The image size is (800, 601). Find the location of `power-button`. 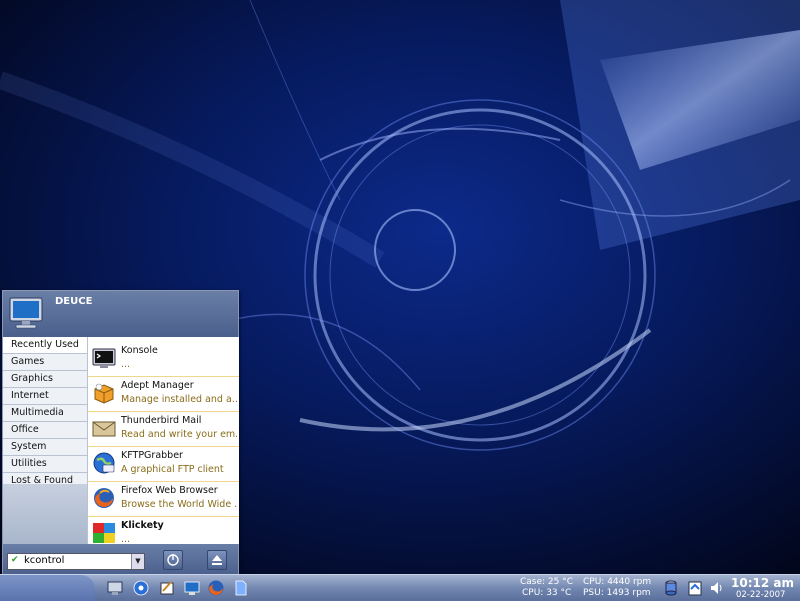

power-button is located at coordinates (173, 560).